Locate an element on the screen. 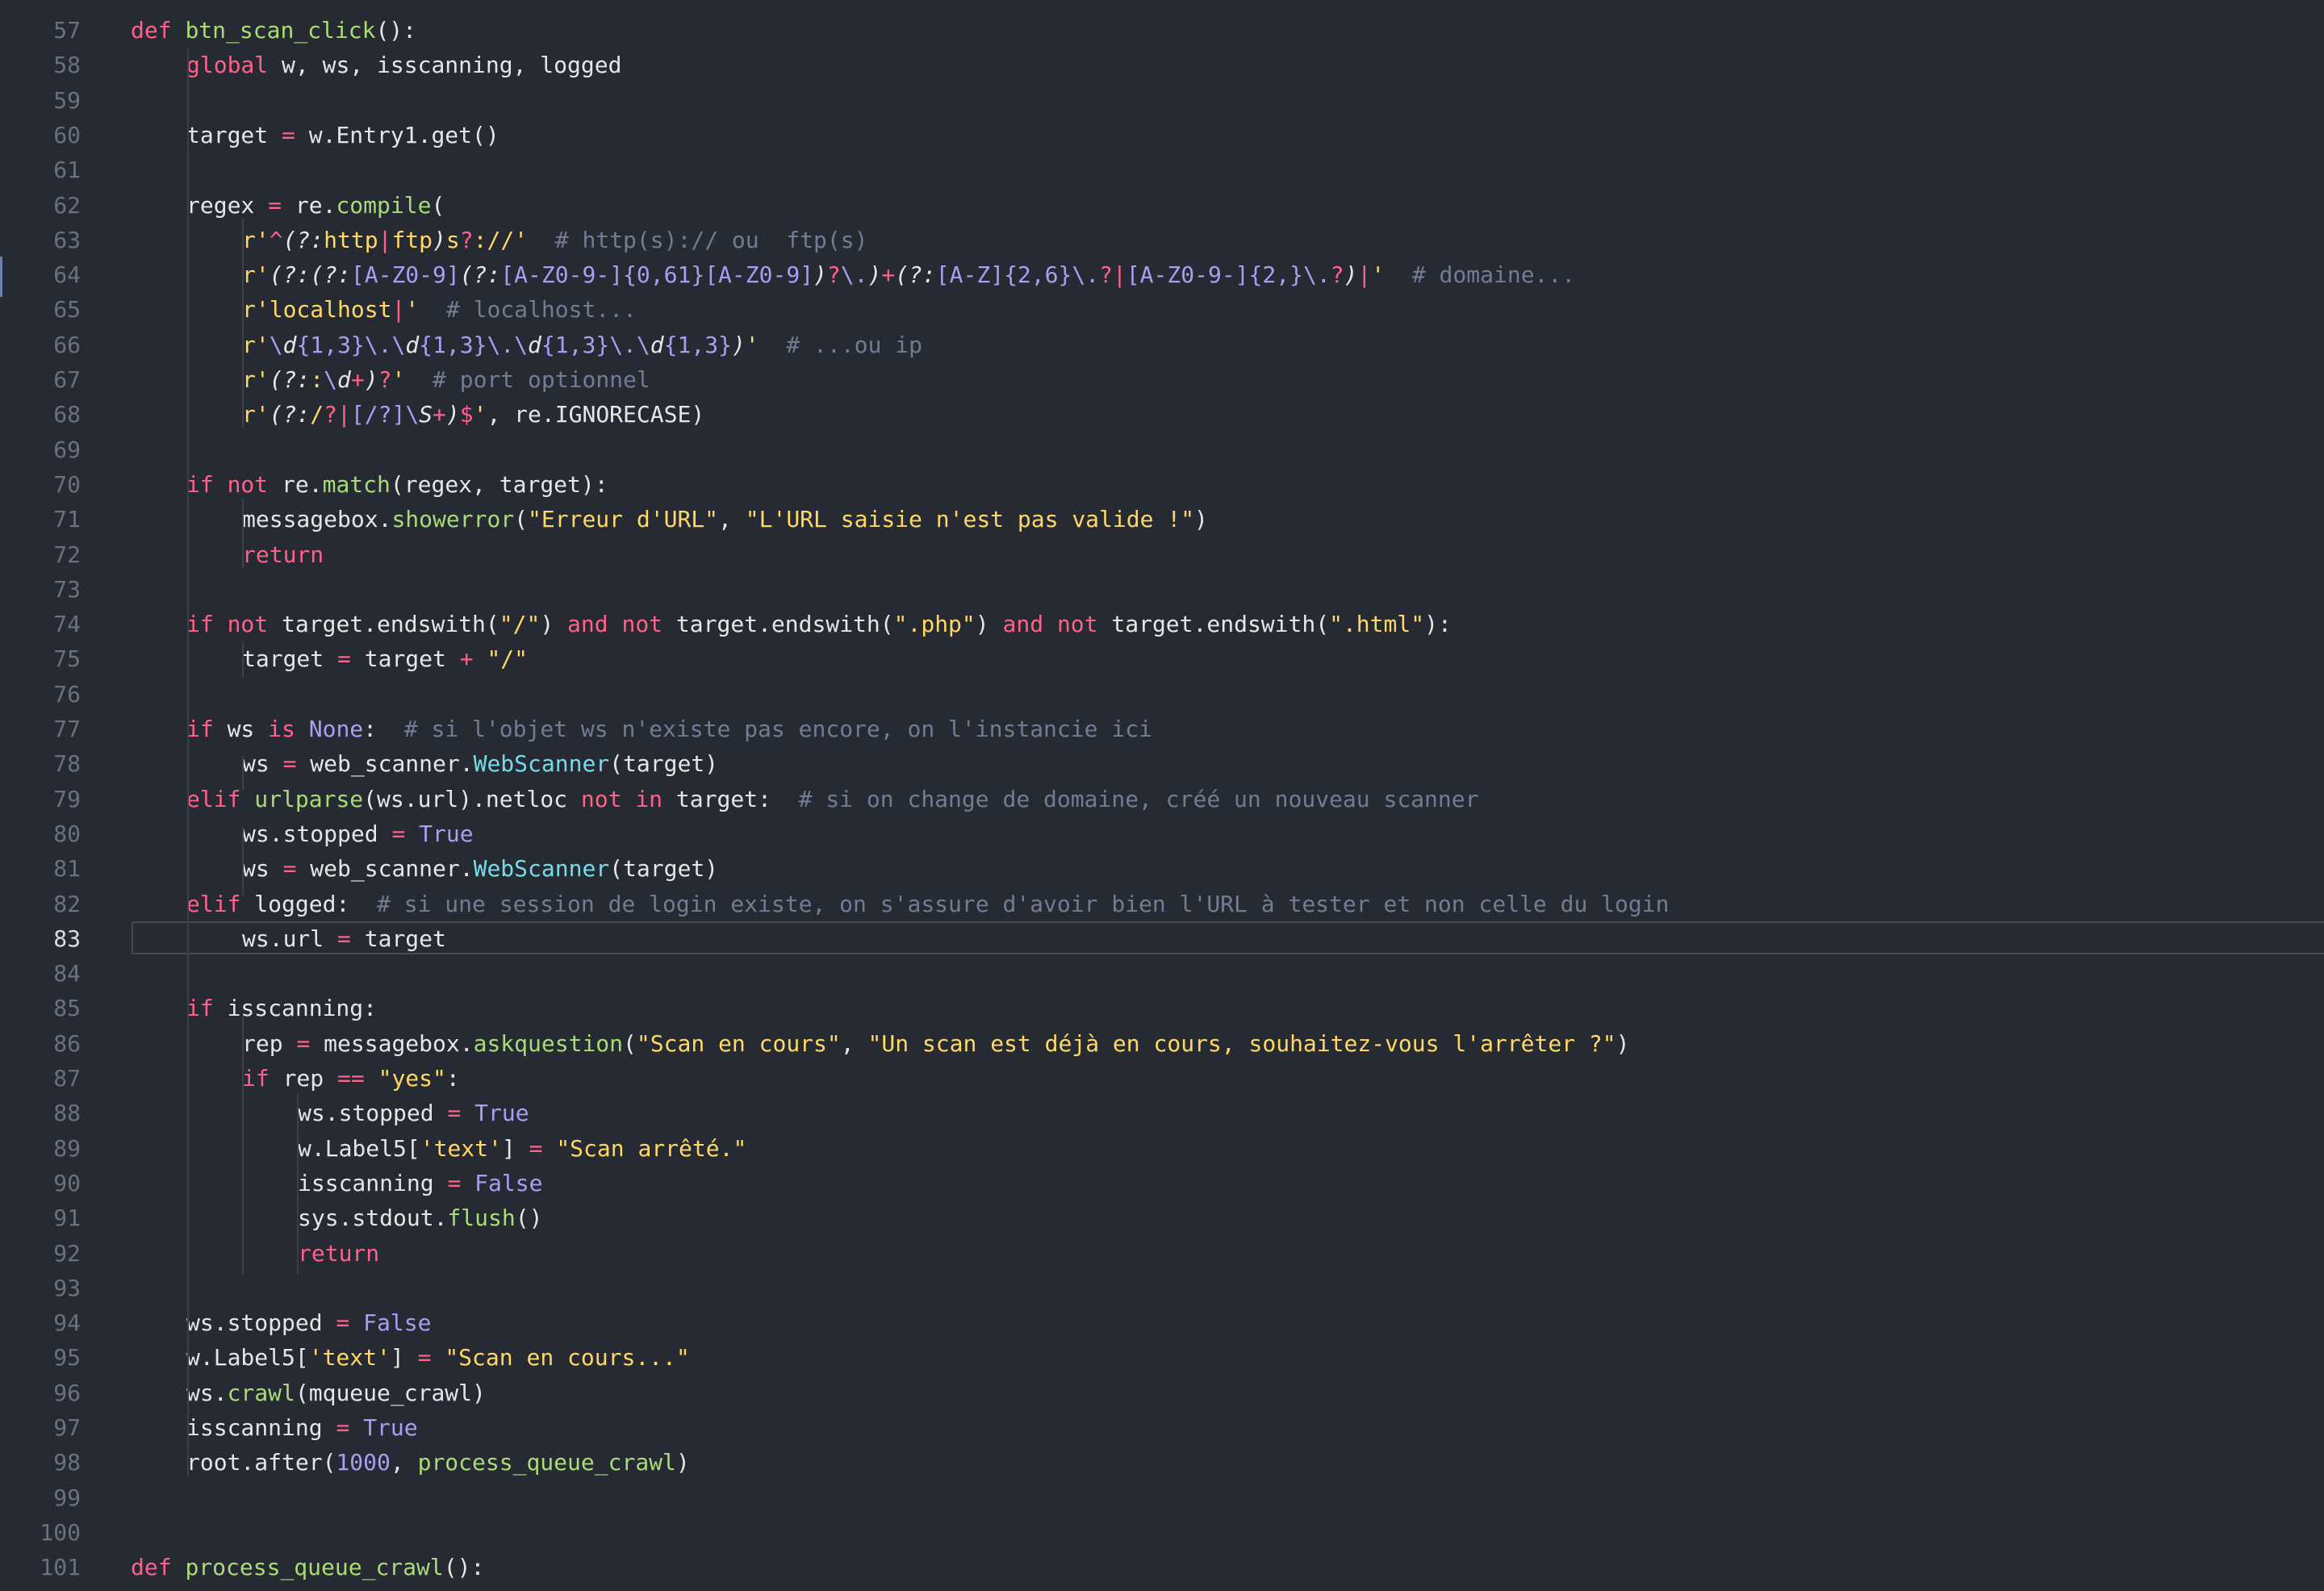 The height and width of the screenshot is (1591, 2324). code-text: return is located at coordinates (283, 554).